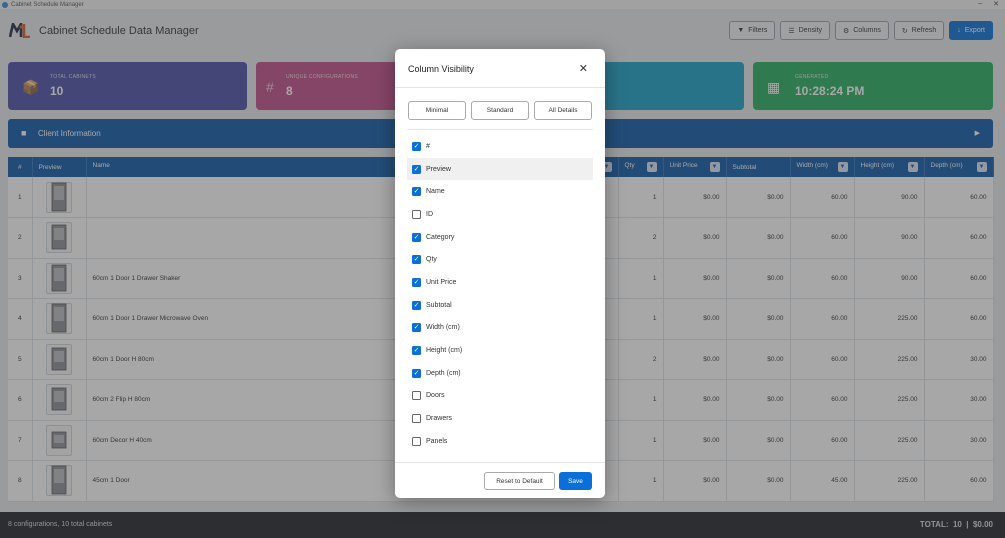  What do you see at coordinates (500, 418) in the screenshot?
I see `column-option-drawers: Drawers` at bounding box center [500, 418].